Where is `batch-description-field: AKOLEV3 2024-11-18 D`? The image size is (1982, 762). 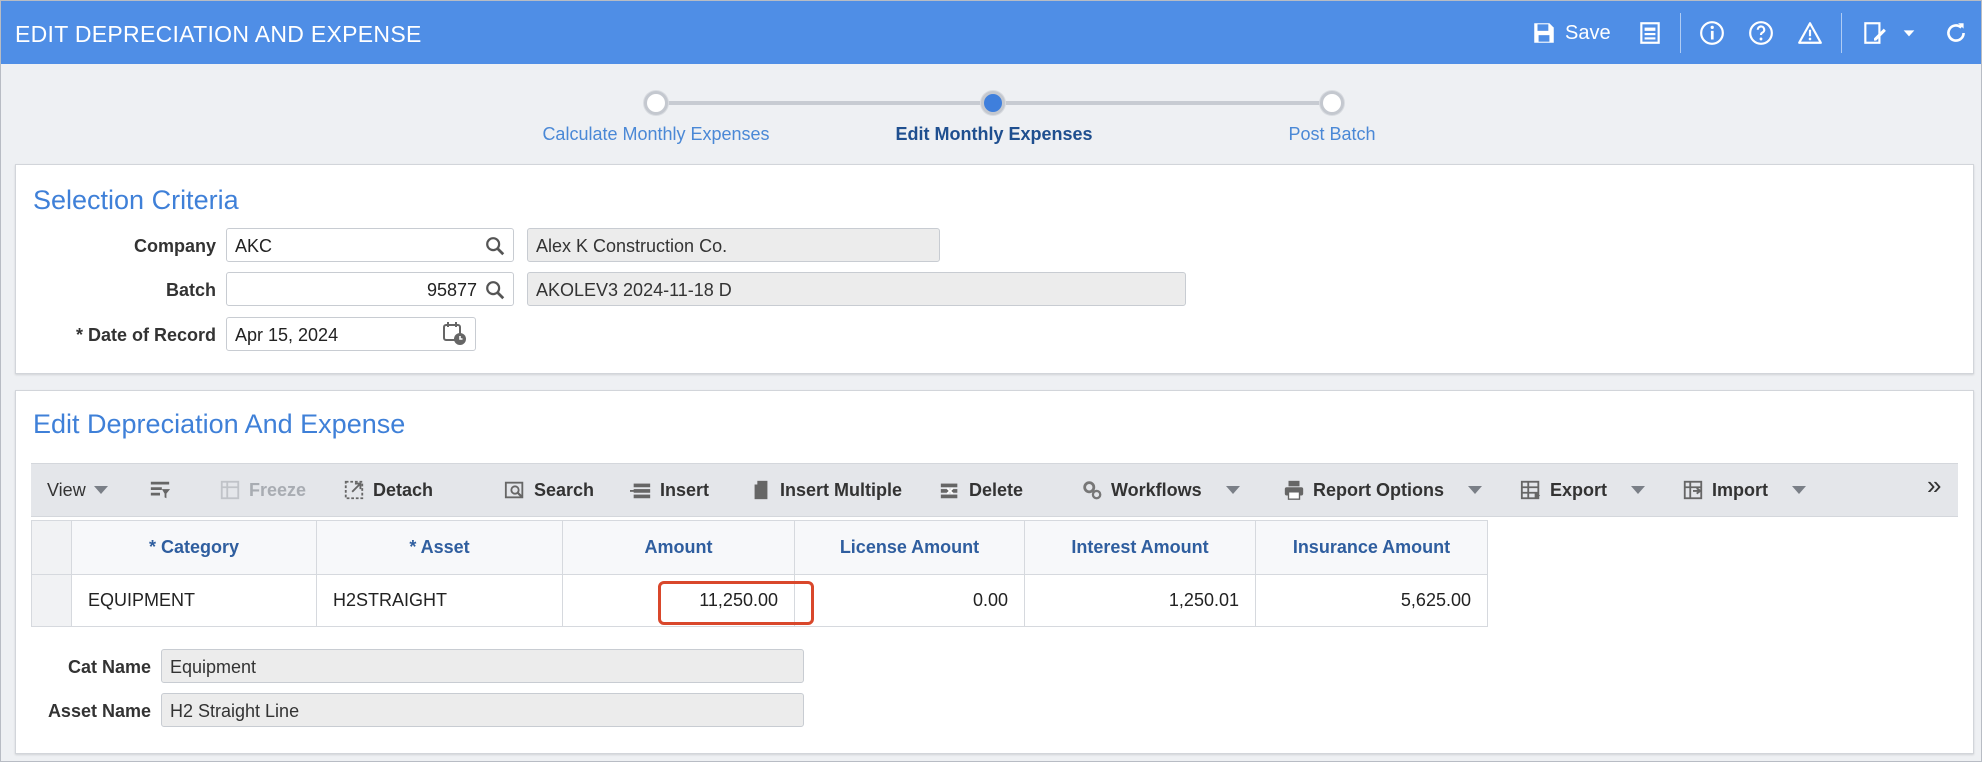 batch-description-field: AKOLEV3 2024-11-18 D is located at coordinates (856, 289).